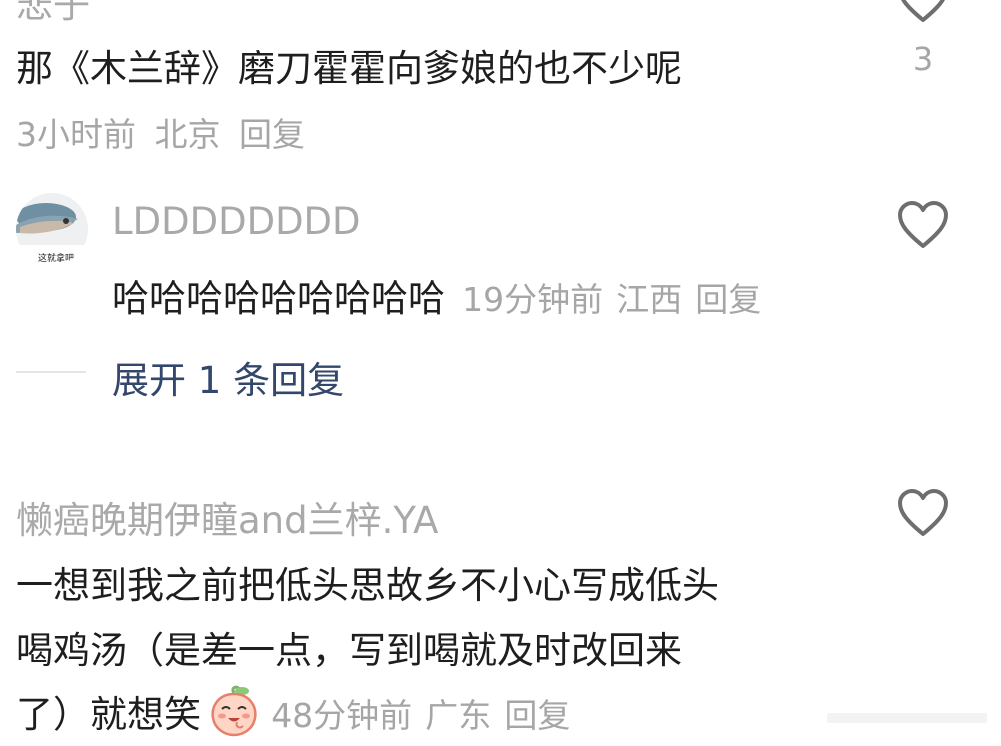 This screenshot has width=1001, height=746. Describe the element at coordinates (187, 134) in the screenshot. I see `comment-location: 北京` at that location.